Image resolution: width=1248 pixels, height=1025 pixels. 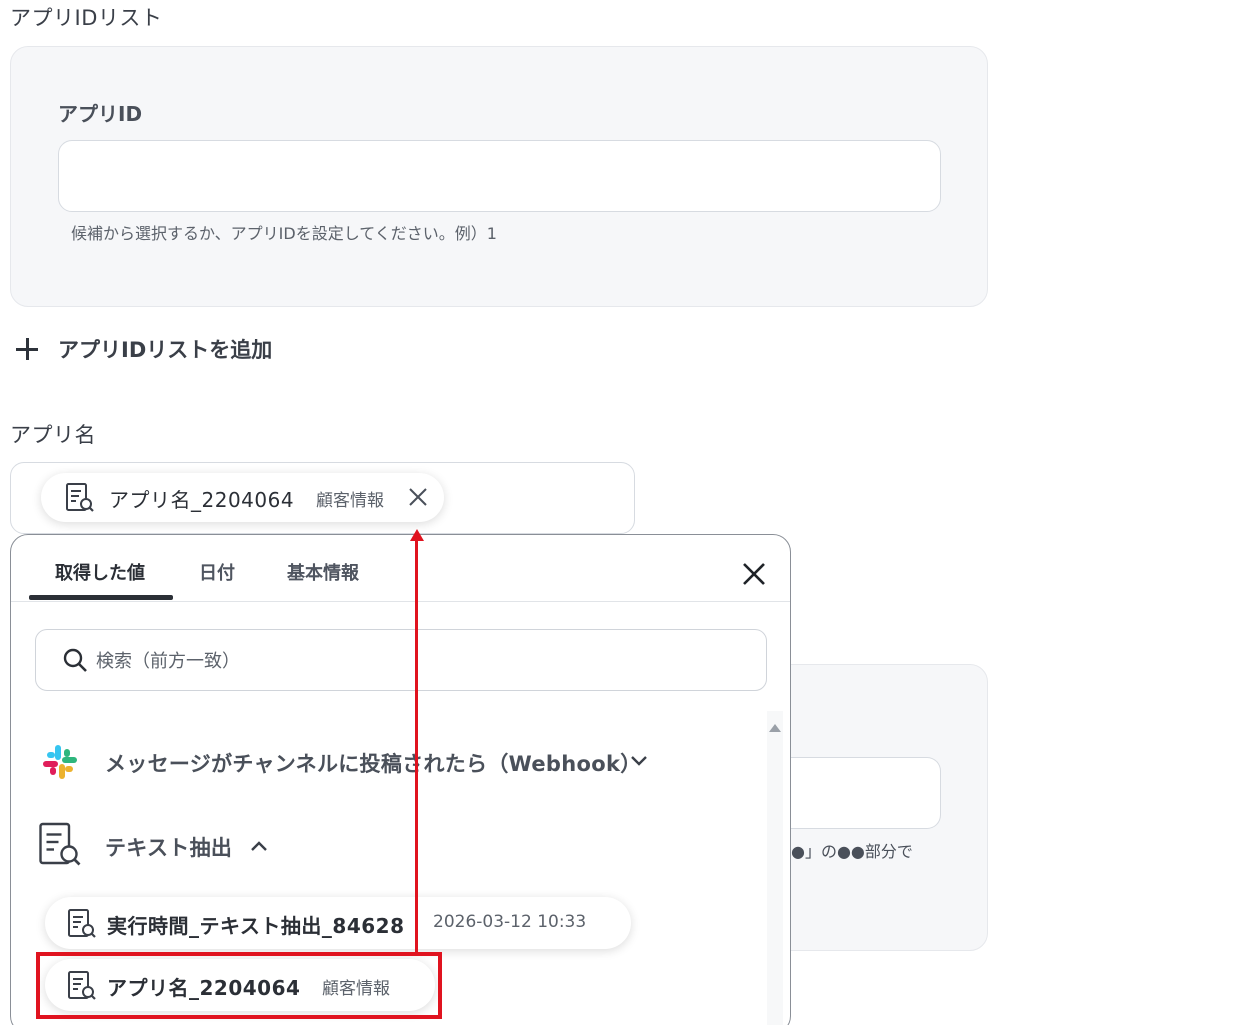 I want to click on annotation-arrow-head-icon, so click(x=417, y=535).